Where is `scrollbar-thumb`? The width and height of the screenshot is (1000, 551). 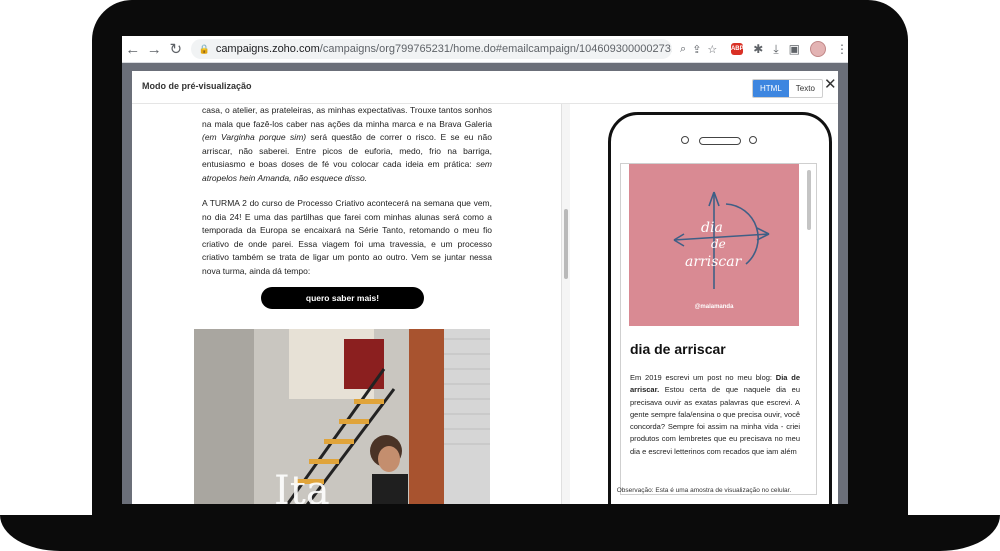
scrollbar-thumb is located at coordinates (566, 244).